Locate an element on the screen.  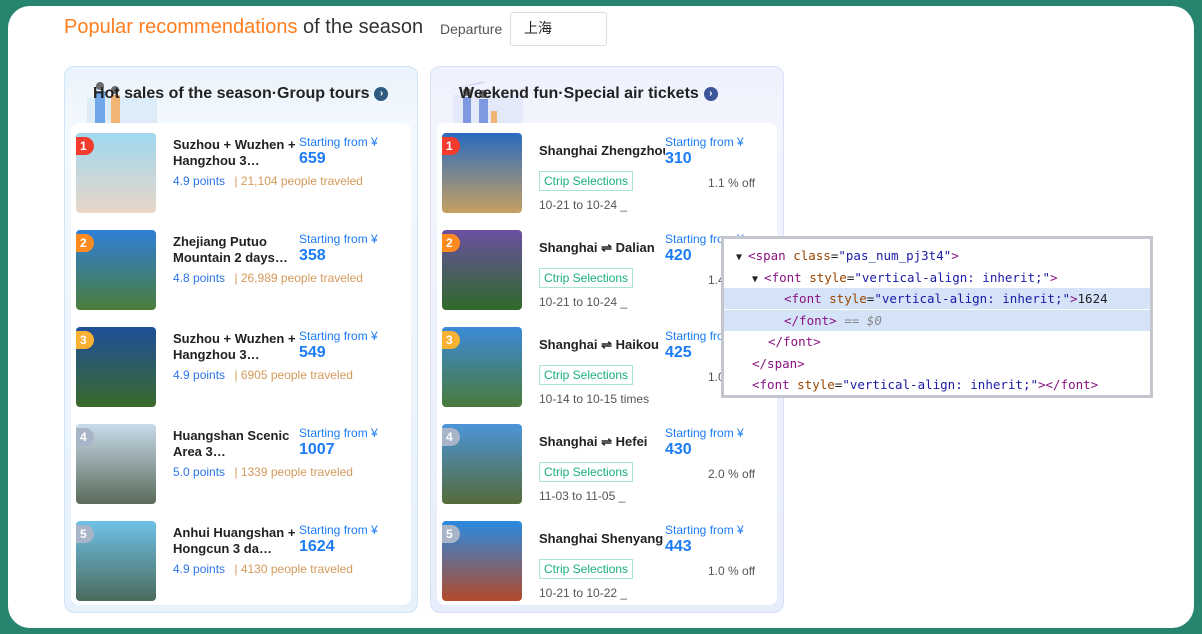
air-tickets-title-link: Weekend fun·Special air tickets › is located at coordinates (588, 94).